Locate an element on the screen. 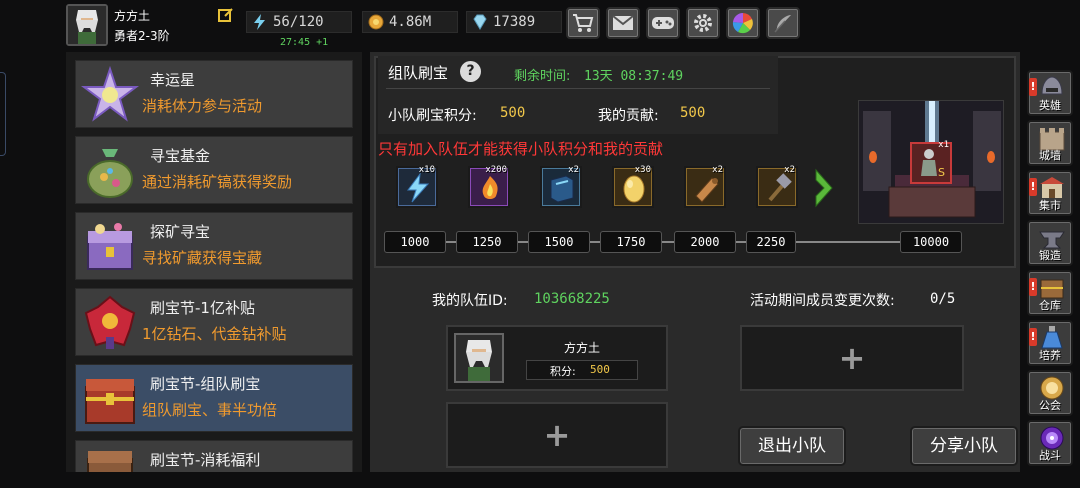 This screenshot has width=1080, height=488. my-contribution-value: 500 is located at coordinates (693, 113).